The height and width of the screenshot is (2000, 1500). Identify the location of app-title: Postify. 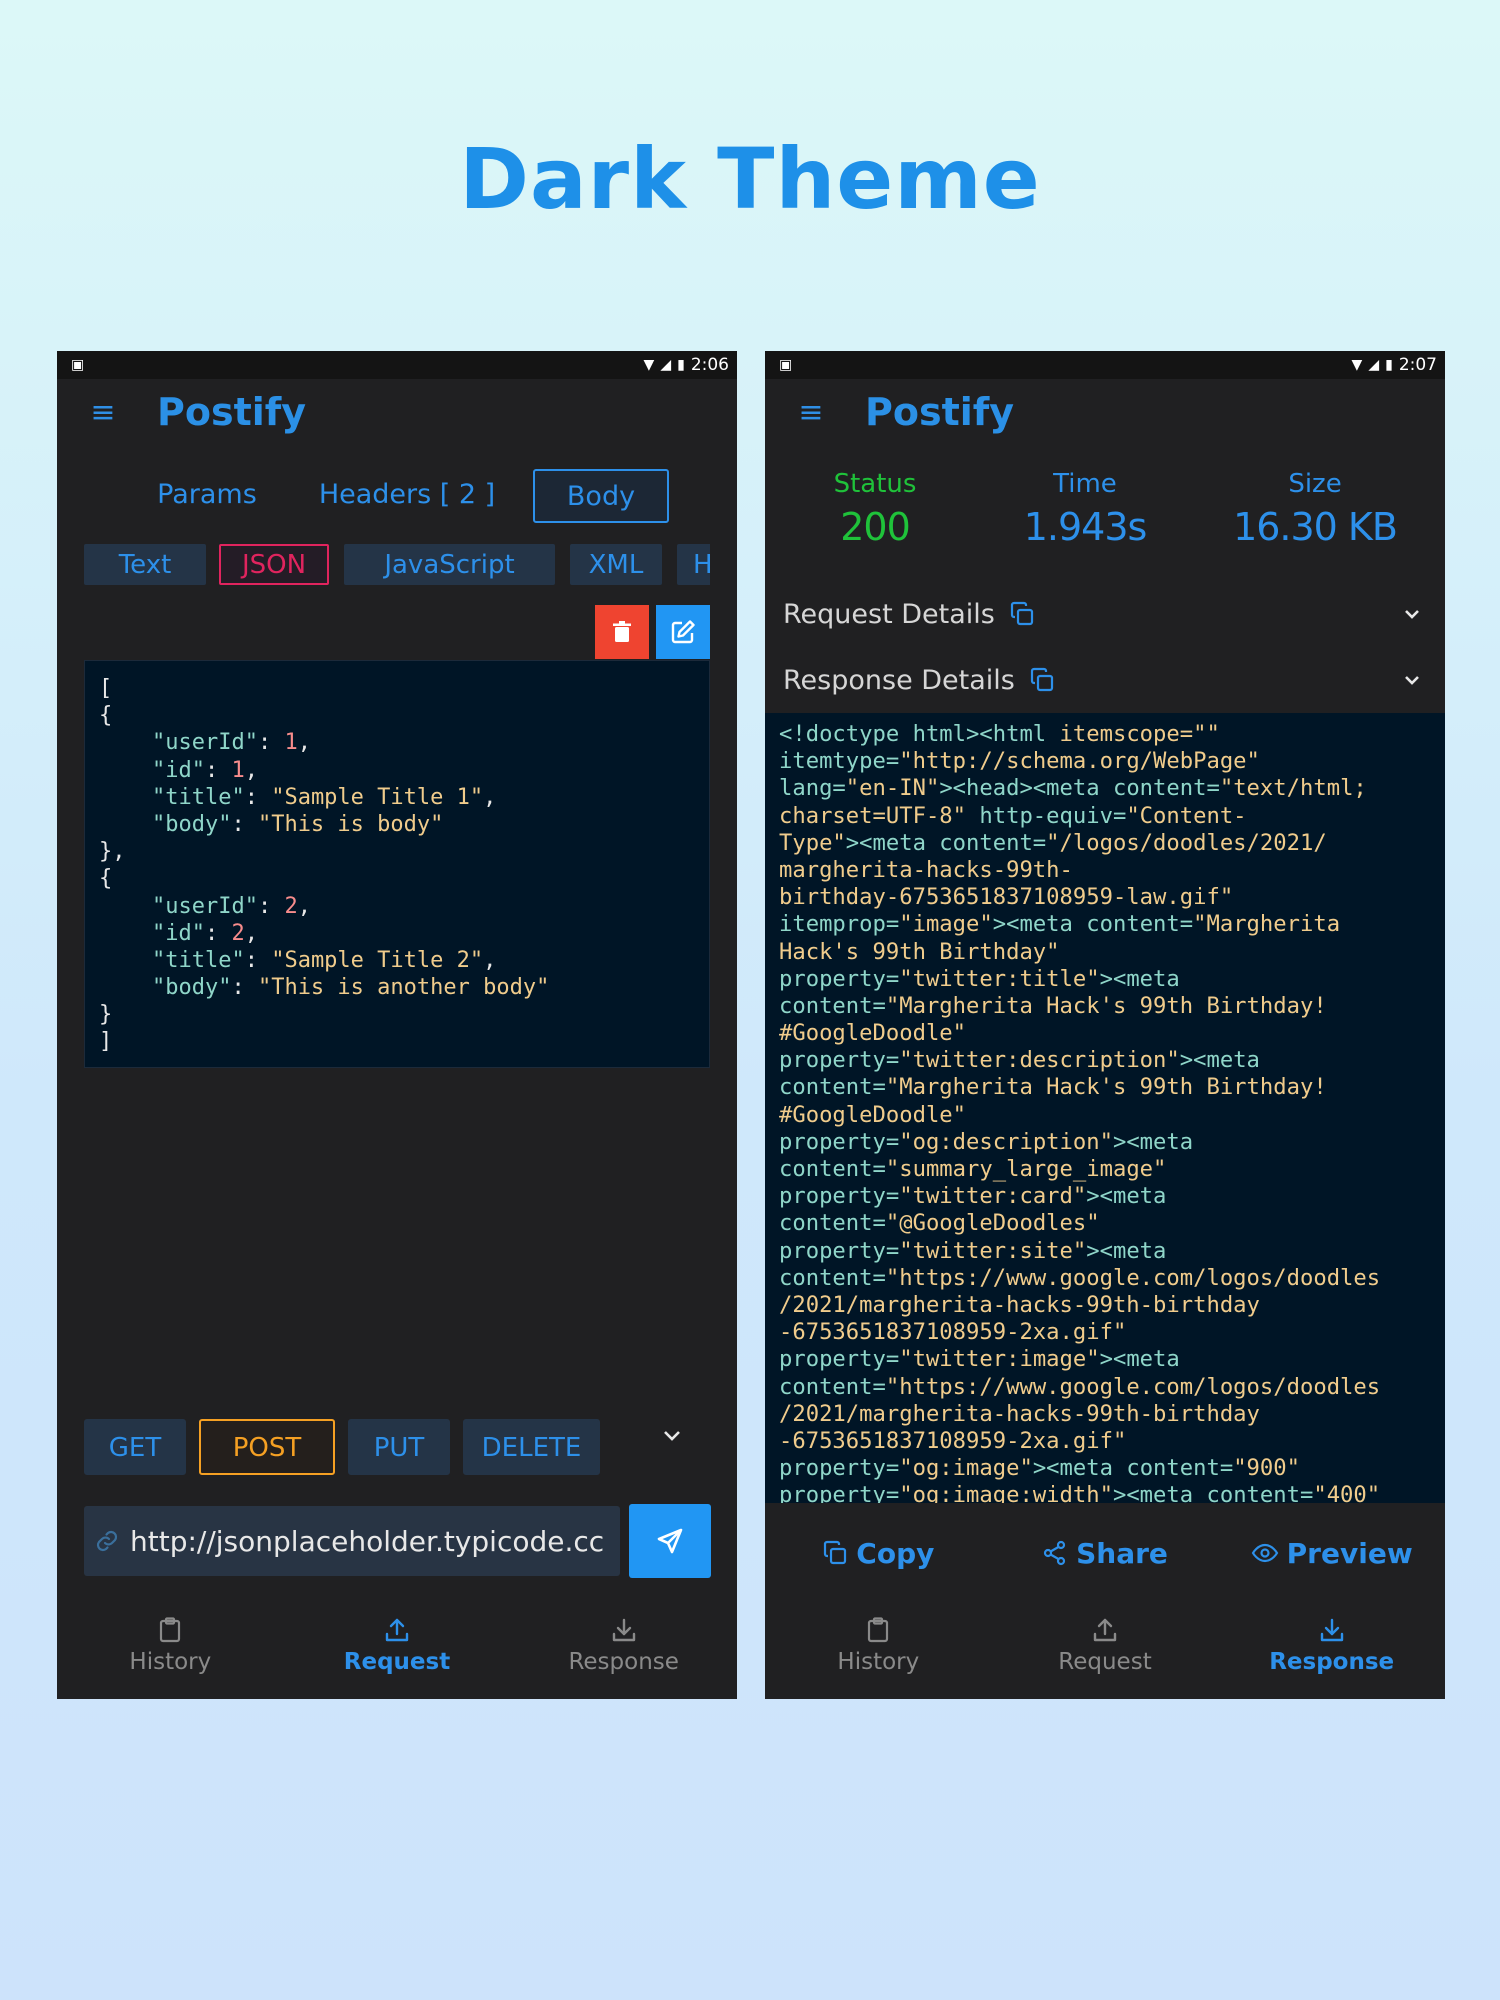
(940, 412).